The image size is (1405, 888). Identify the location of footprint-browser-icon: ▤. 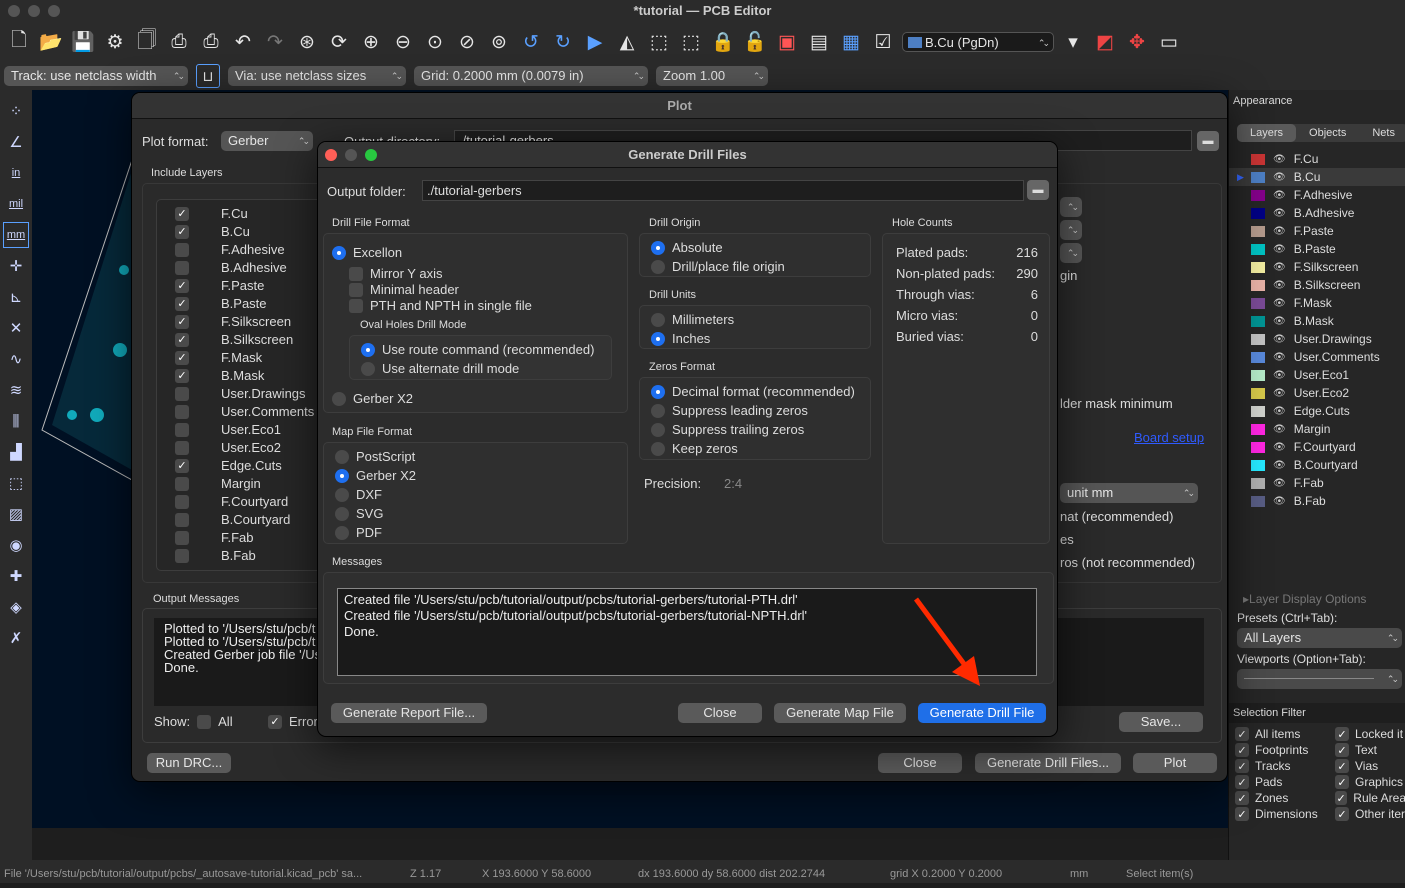
(819, 42).